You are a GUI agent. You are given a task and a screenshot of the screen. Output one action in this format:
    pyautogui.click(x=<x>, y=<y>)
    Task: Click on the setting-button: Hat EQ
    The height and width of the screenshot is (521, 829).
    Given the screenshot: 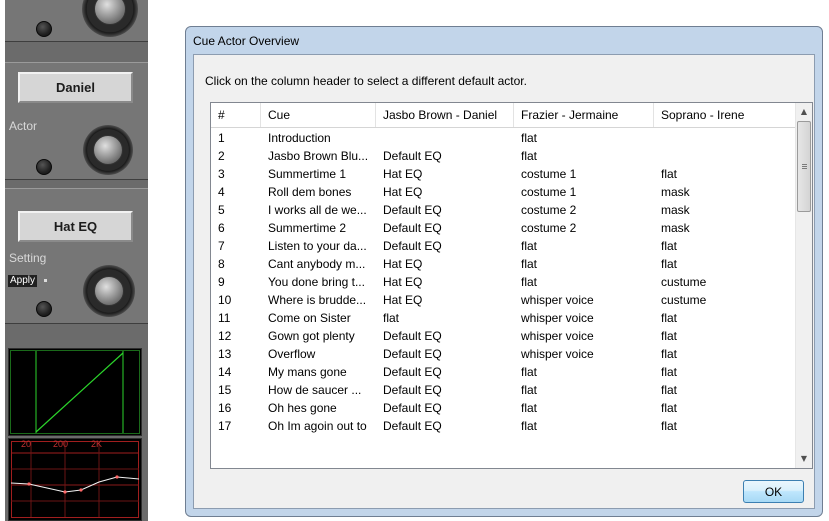 What is the action you would take?
    pyautogui.click(x=75, y=226)
    